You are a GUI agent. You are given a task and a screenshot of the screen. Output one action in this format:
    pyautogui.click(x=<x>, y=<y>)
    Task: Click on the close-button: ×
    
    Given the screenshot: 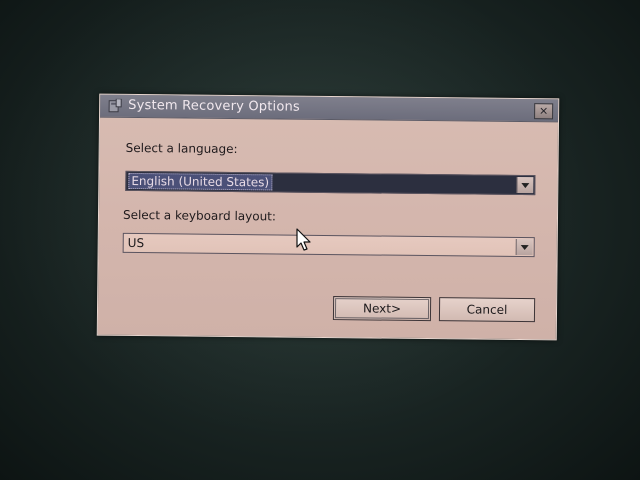 What is the action you would take?
    pyautogui.click(x=544, y=111)
    